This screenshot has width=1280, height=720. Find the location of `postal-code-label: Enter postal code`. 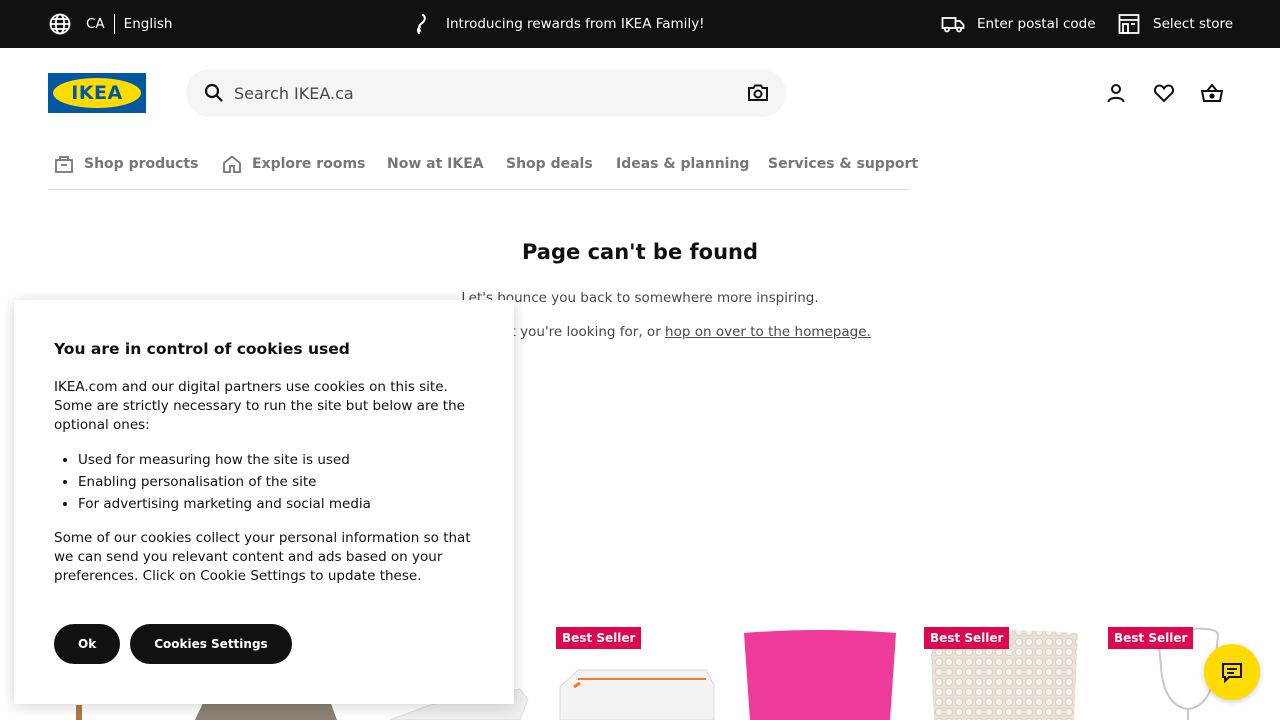

postal-code-label: Enter postal code is located at coordinates (1036, 24).